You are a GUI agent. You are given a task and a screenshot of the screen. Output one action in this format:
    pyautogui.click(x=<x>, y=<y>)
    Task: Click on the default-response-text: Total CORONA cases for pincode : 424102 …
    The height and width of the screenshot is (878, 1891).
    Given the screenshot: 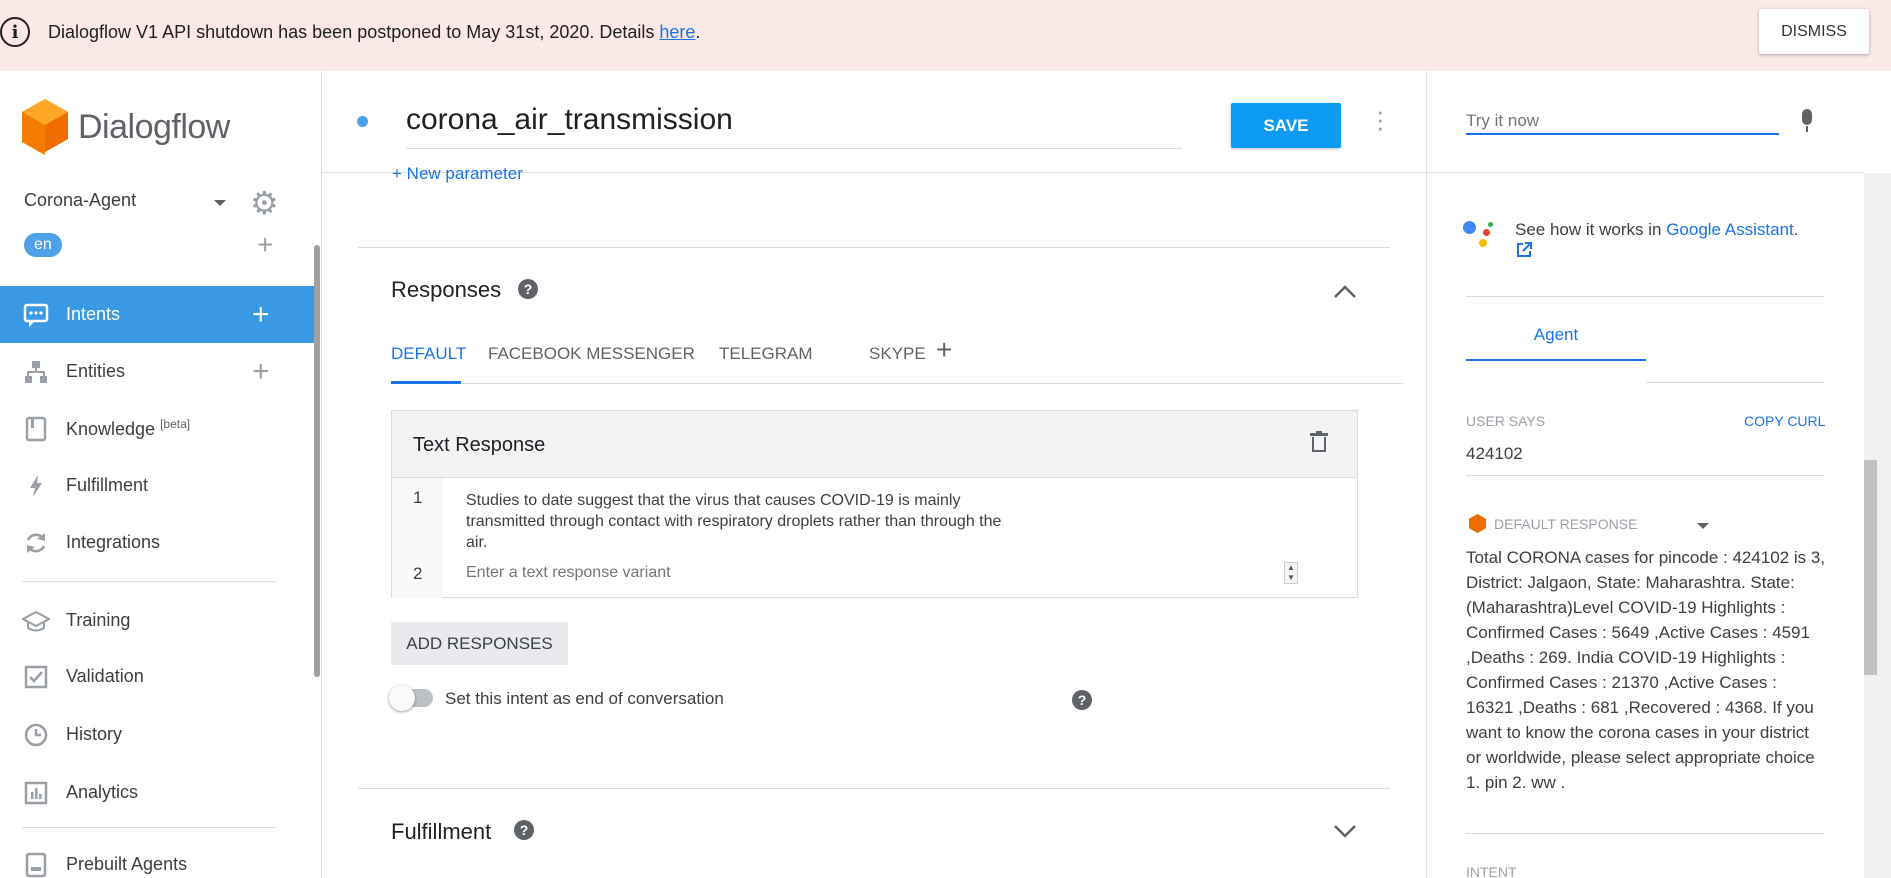 What is the action you would take?
    pyautogui.click(x=1646, y=670)
    